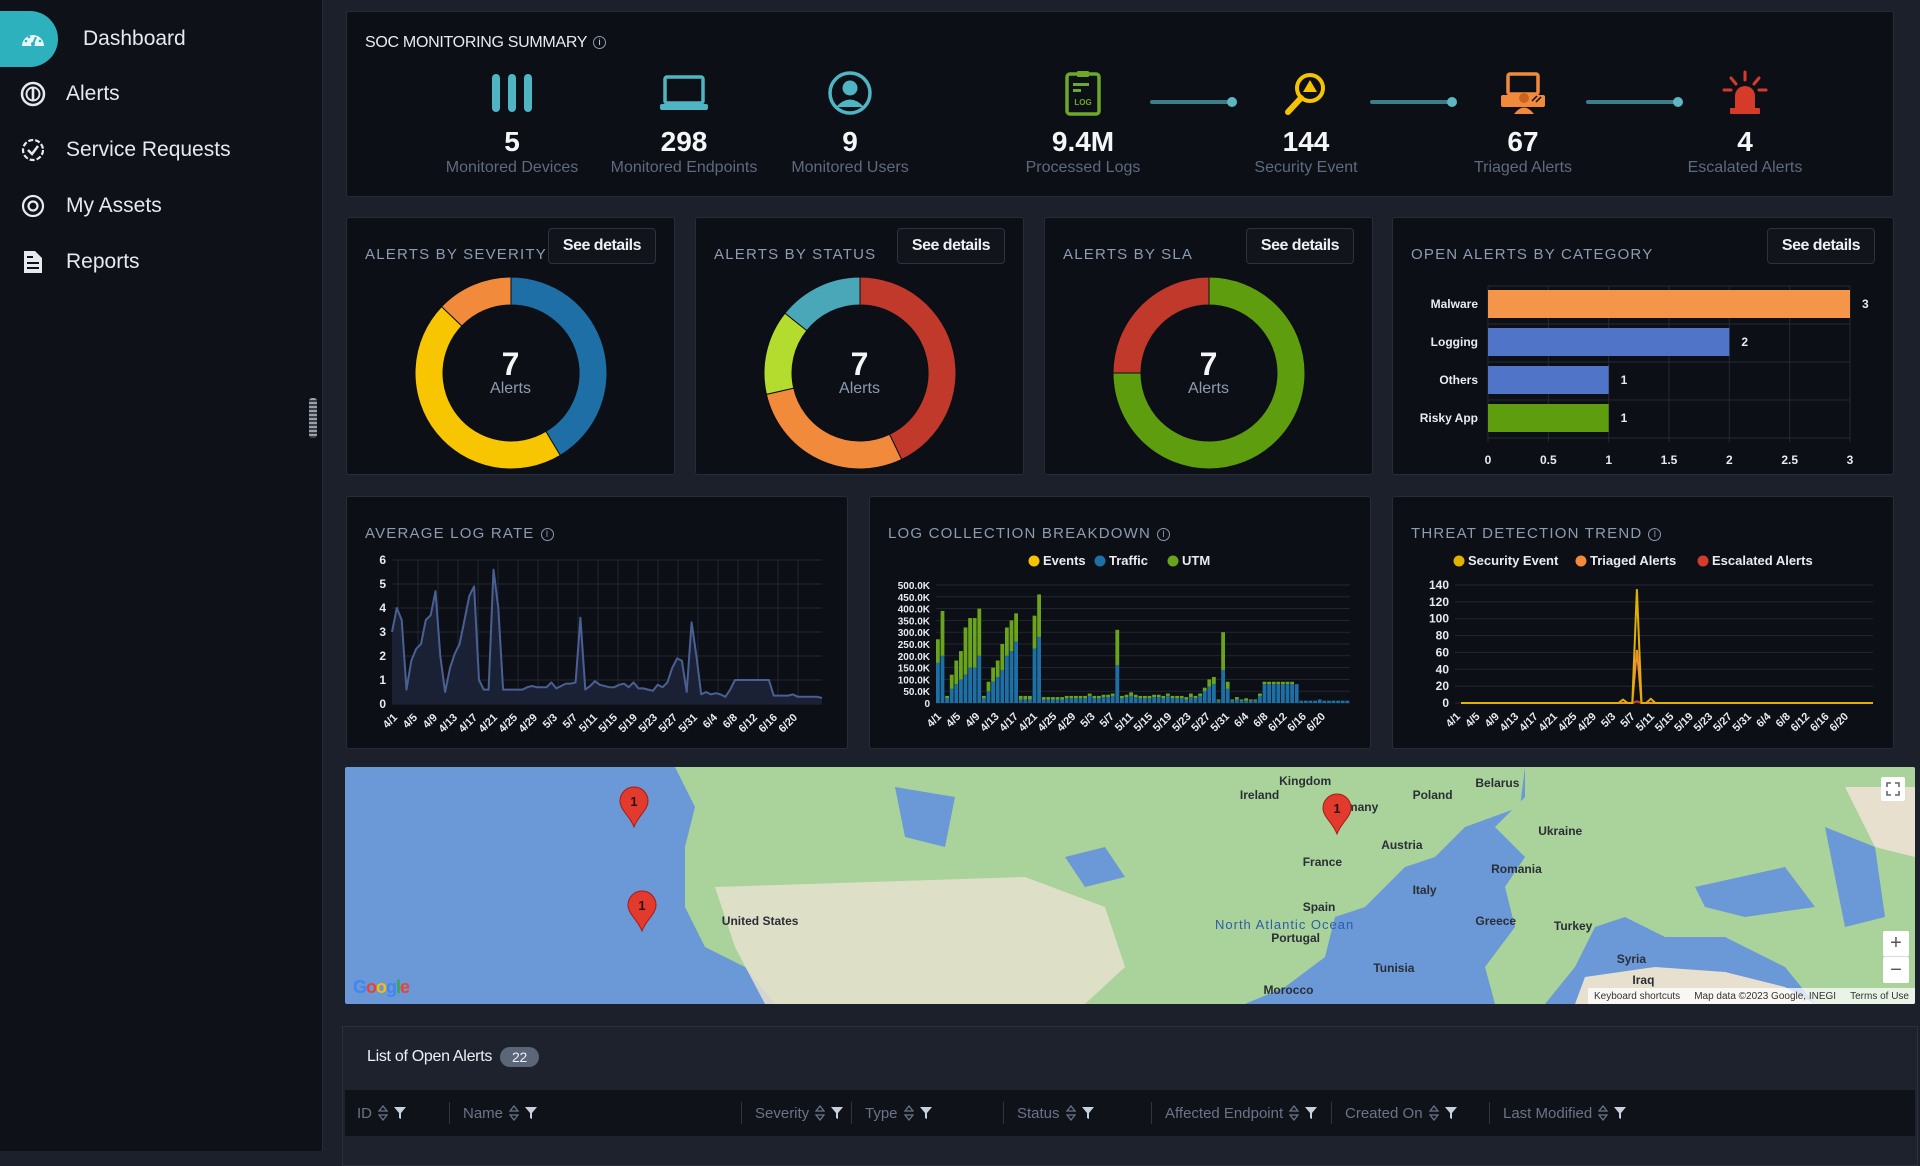 This screenshot has width=1920, height=1166. Describe the element at coordinates (850, 122) in the screenshot. I see `metric-monitored-users: 9 Monitored Users` at that location.